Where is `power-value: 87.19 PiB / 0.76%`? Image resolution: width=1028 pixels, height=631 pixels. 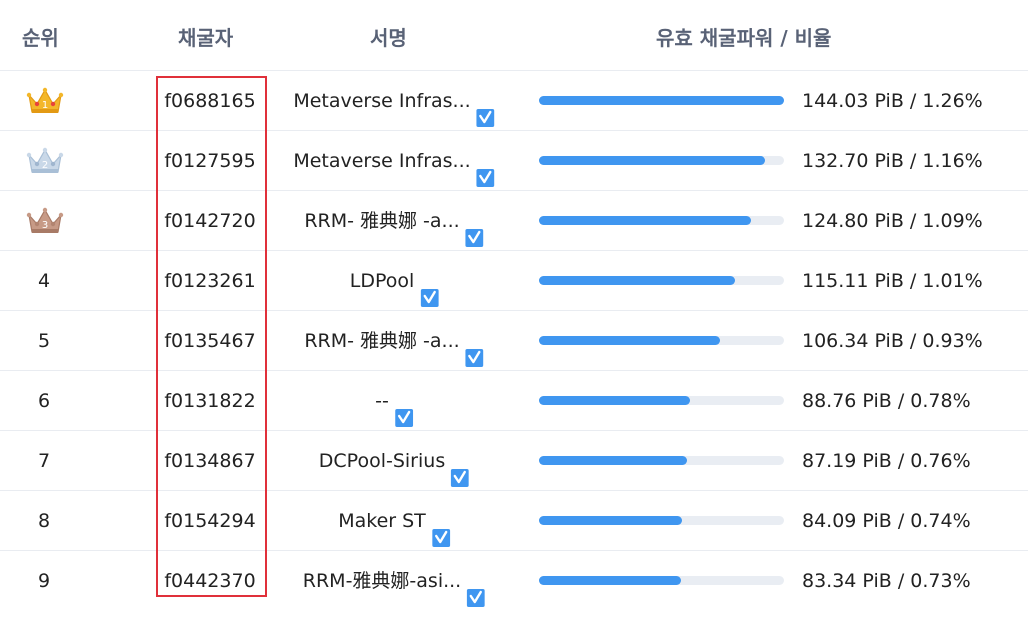 power-value: 87.19 PiB / 0.76% is located at coordinates (886, 461).